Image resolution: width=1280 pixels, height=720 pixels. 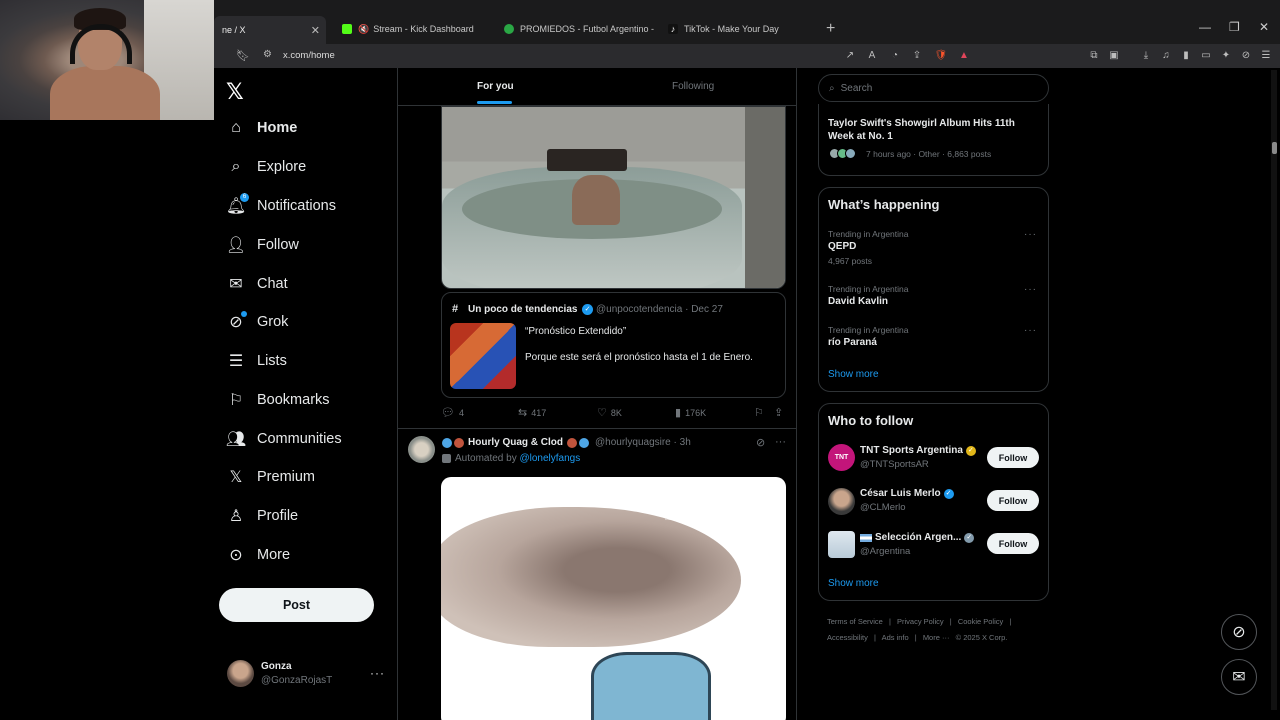 I want to click on footer-ads: Ads info, so click(x=895, y=637).